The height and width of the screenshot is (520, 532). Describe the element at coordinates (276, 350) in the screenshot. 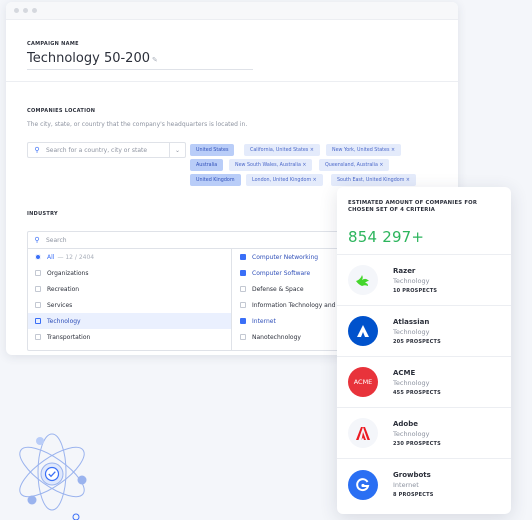

I see `industry-subcategory-label: Semiconductors` at that location.